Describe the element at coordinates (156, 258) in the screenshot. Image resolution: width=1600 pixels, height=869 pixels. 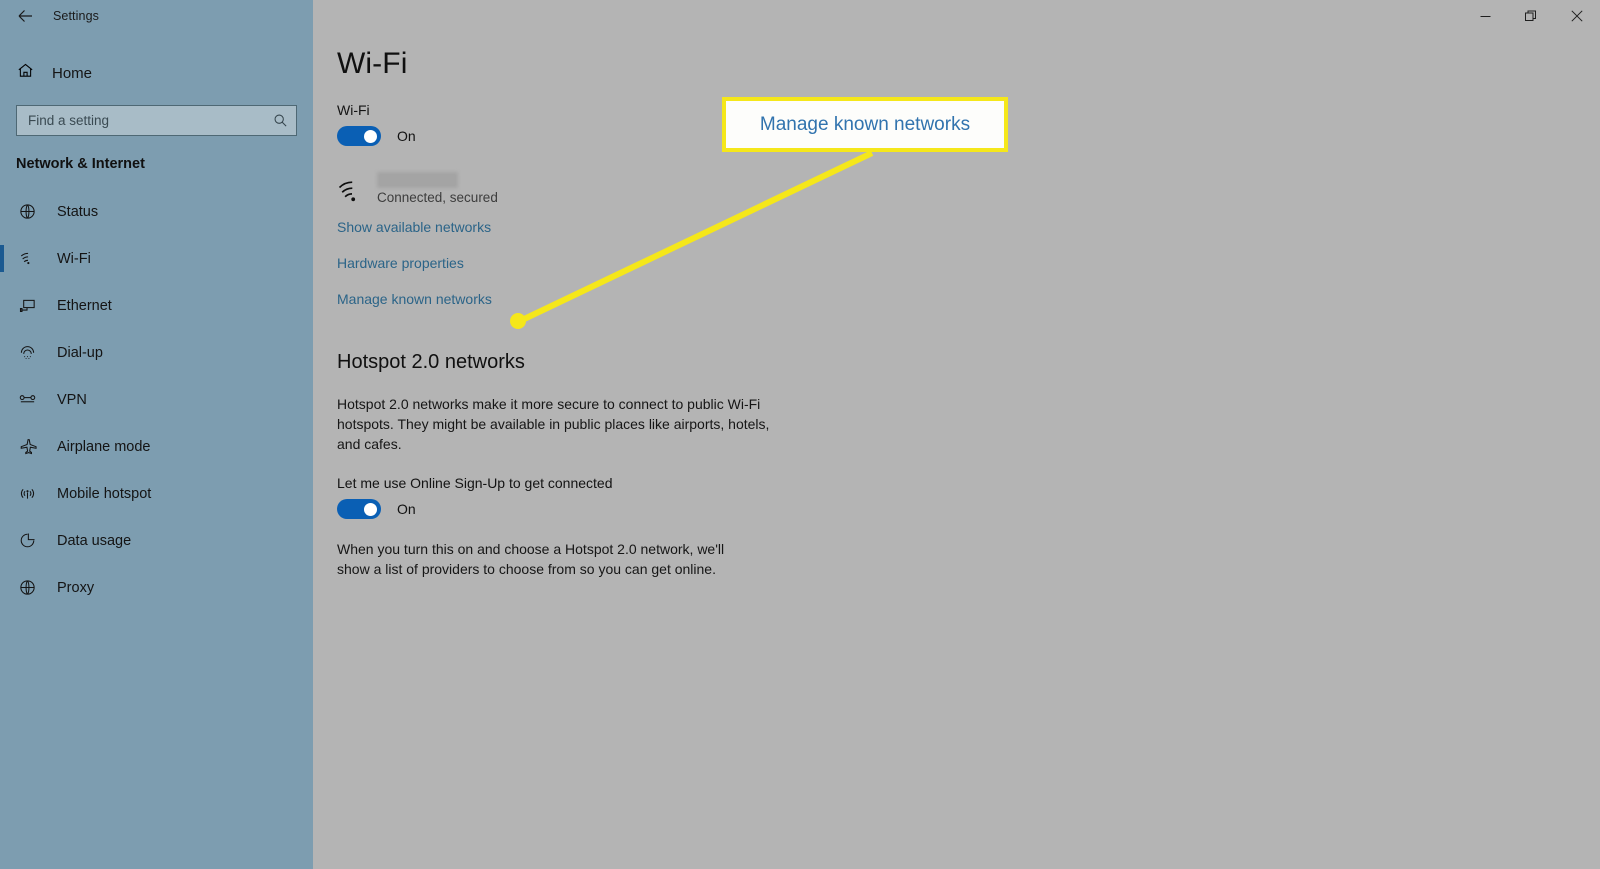
I see `sidebar-item-wifi: Wi-Fi` at that location.